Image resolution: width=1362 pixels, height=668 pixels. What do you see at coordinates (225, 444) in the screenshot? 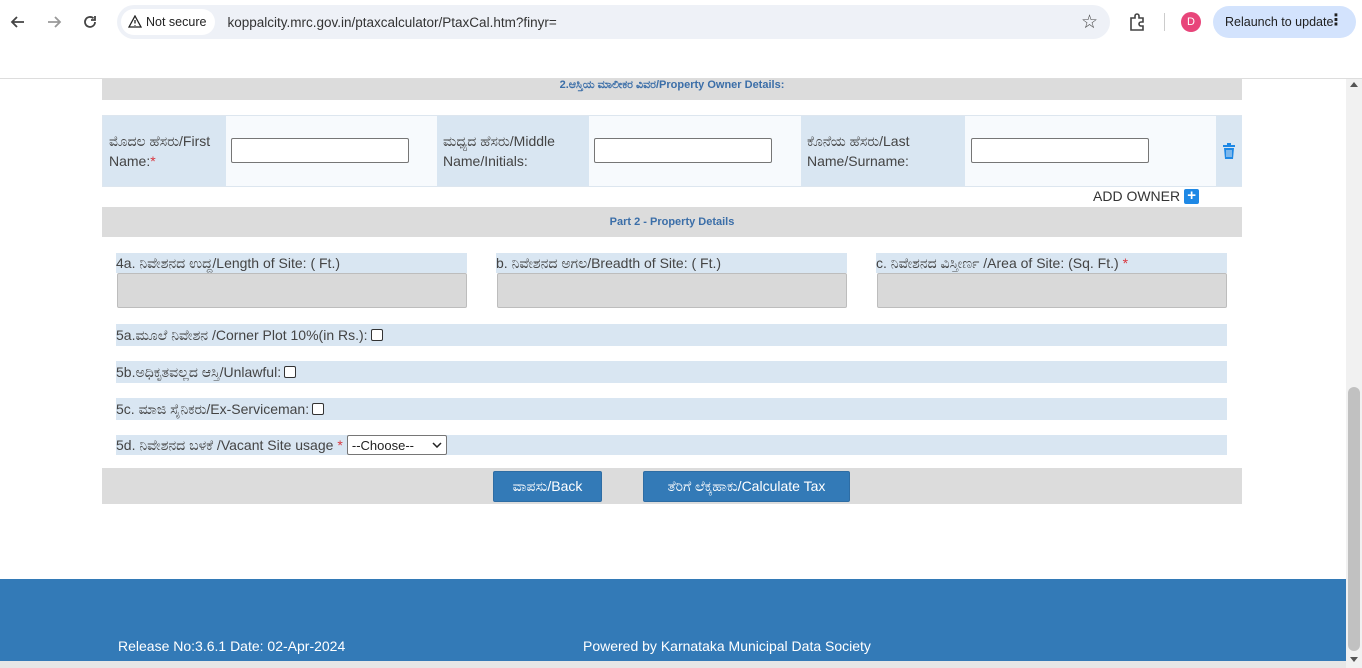
I see `site-usage-label: 5d. ನಿವೇಶನದ ಬಳಕೆ /Vacant Site usage` at bounding box center [225, 444].